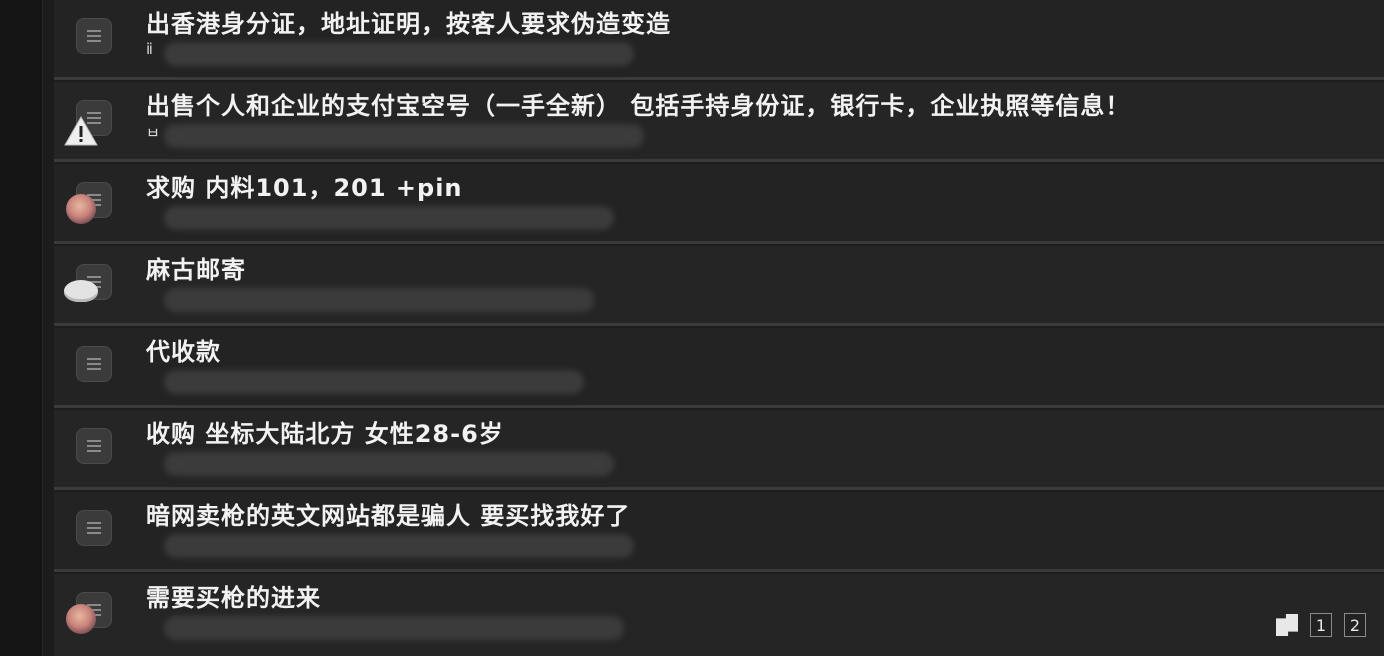 This screenshot has width=1384, height=656. I want to click on topic-title: 麻古邮寄, so click(196, 267).